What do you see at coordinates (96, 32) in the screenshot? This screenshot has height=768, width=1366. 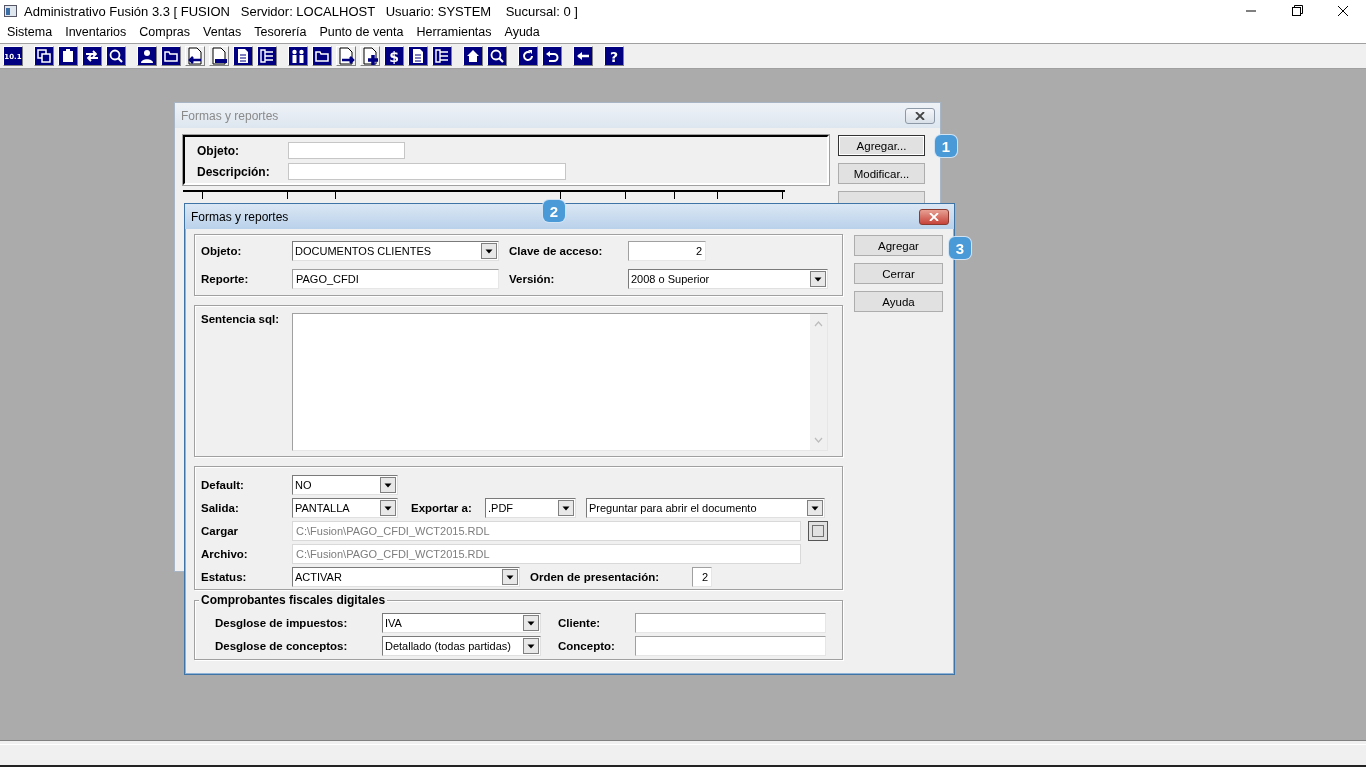 I see `menu-item: Inventarios` at bounding box center [96, 32].